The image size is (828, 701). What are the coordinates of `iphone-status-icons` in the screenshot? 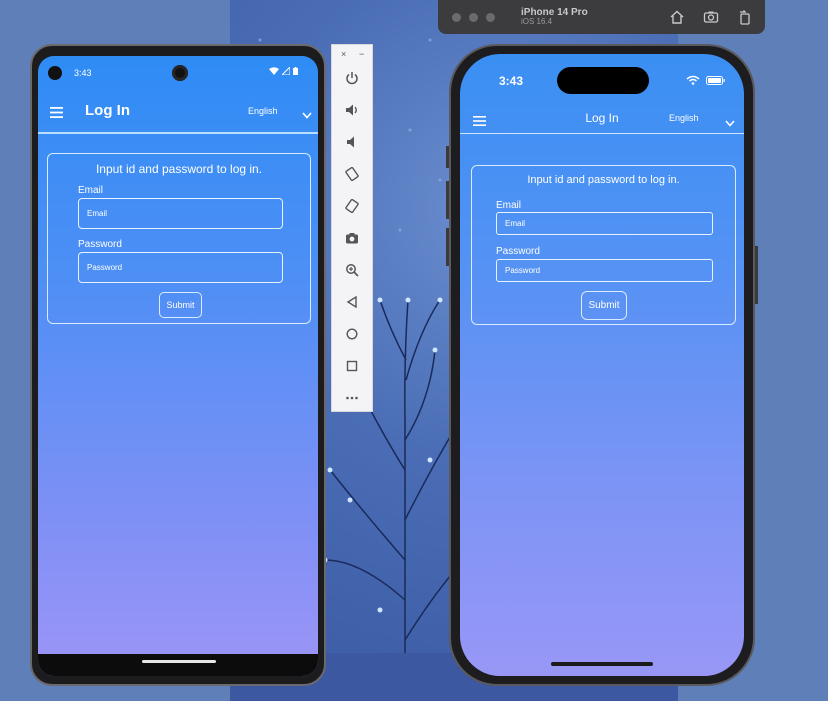 It's located at (705, 80).